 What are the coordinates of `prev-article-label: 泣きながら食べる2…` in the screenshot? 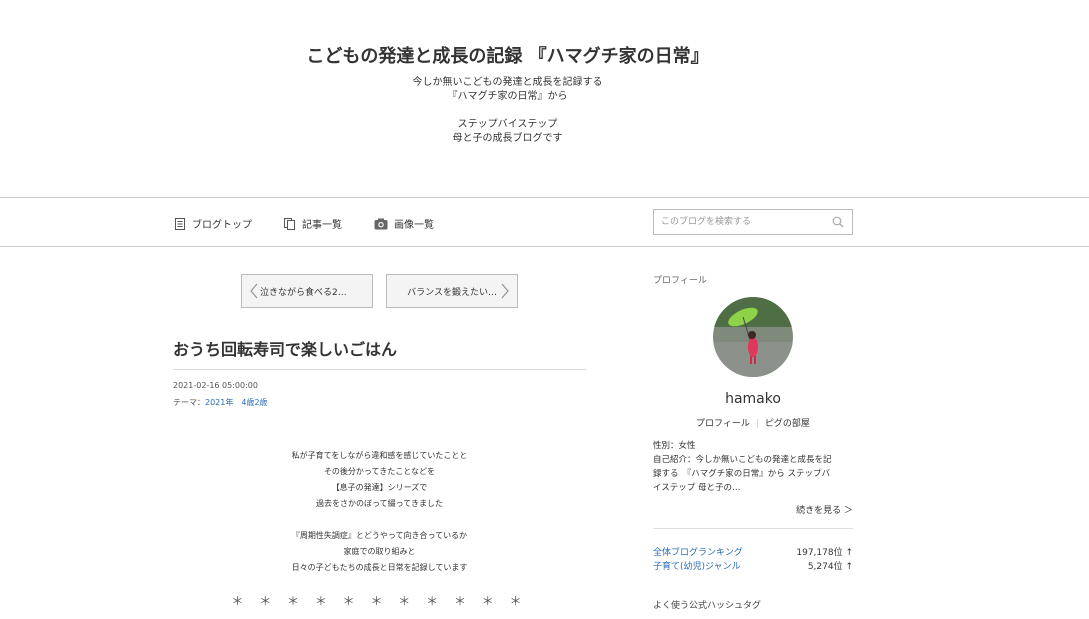 It's located at (303, 292).